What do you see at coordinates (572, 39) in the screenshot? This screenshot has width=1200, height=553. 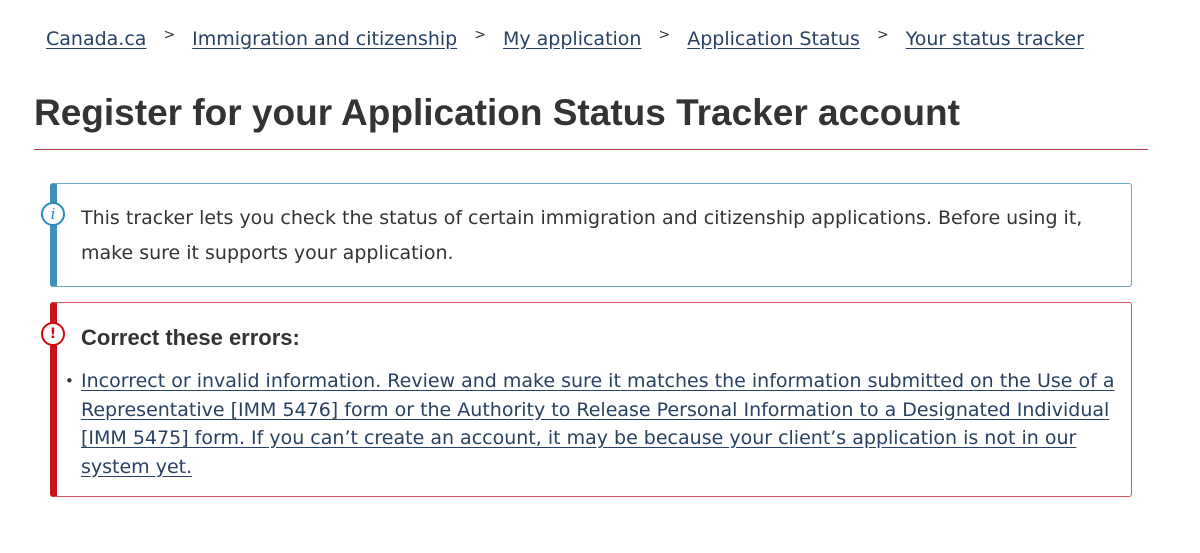 I see `breadcrumb-link-my-application: My application` at bounding box center [572, 39].